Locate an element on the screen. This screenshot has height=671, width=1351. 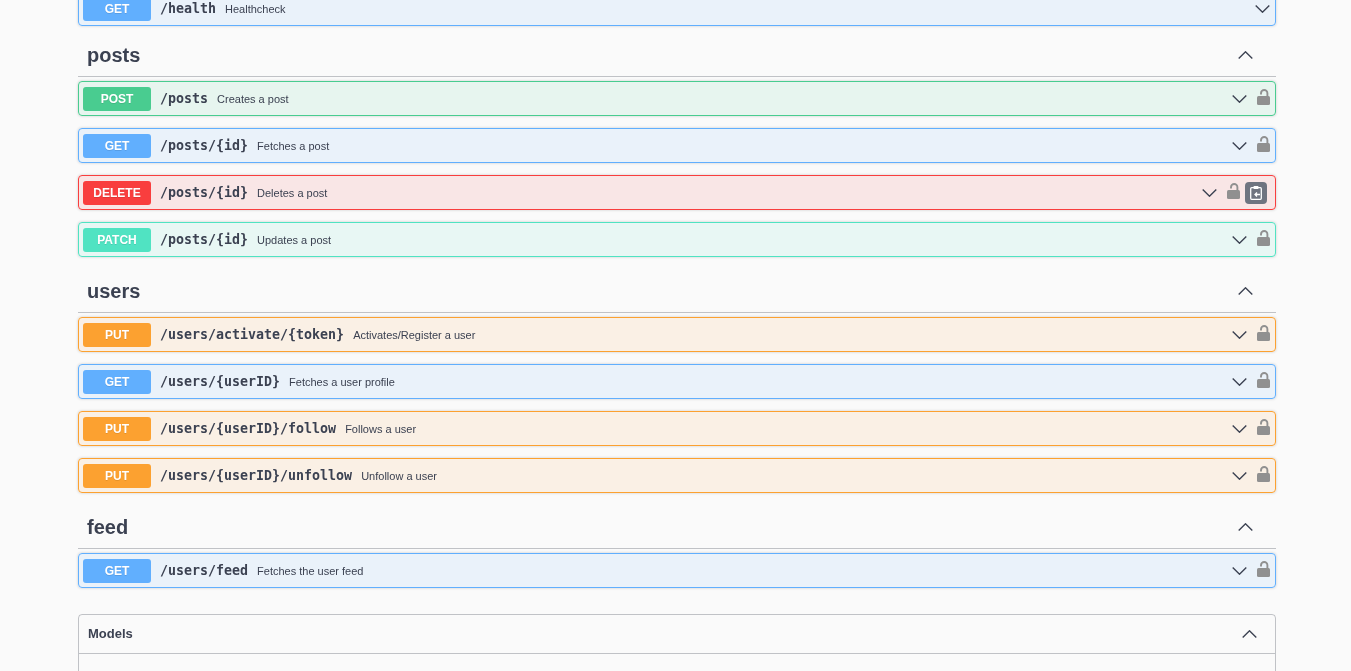
endpoint-path: /posts is located at coordinates (184, 98).